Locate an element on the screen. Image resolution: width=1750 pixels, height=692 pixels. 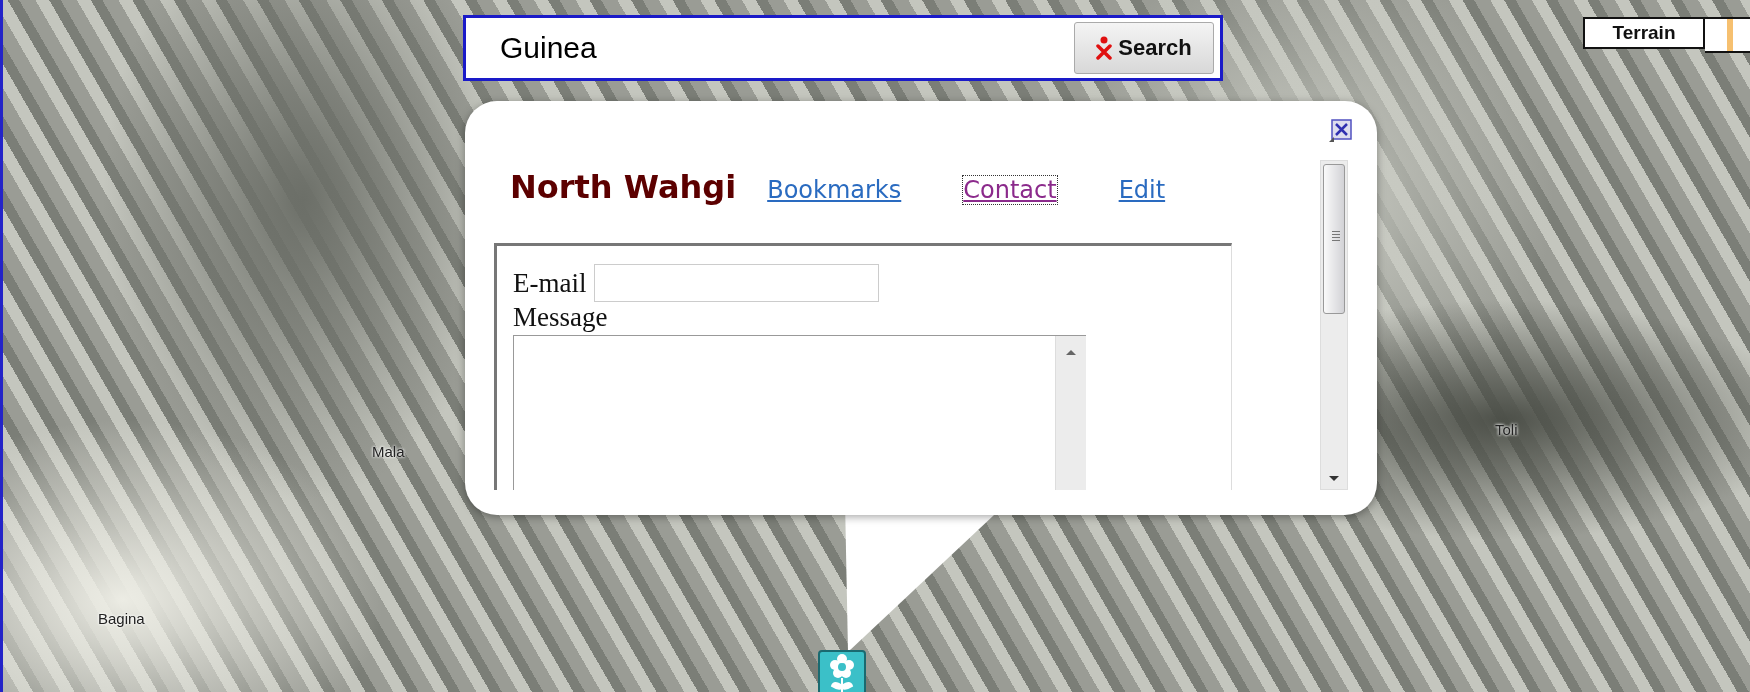
close-icon is located at coordinates (1340, 131).